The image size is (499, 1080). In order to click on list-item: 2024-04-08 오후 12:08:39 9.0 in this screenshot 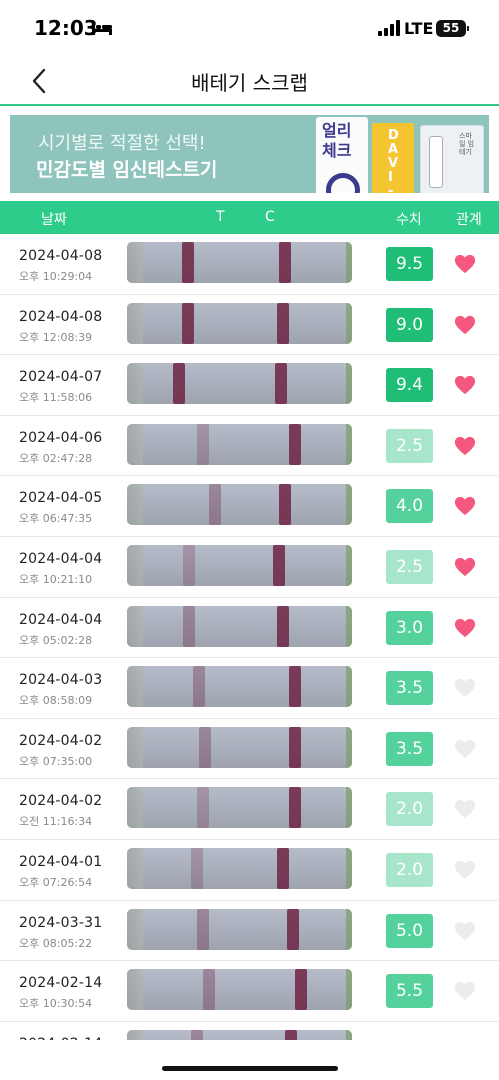, I will do `click(249, 325)`.